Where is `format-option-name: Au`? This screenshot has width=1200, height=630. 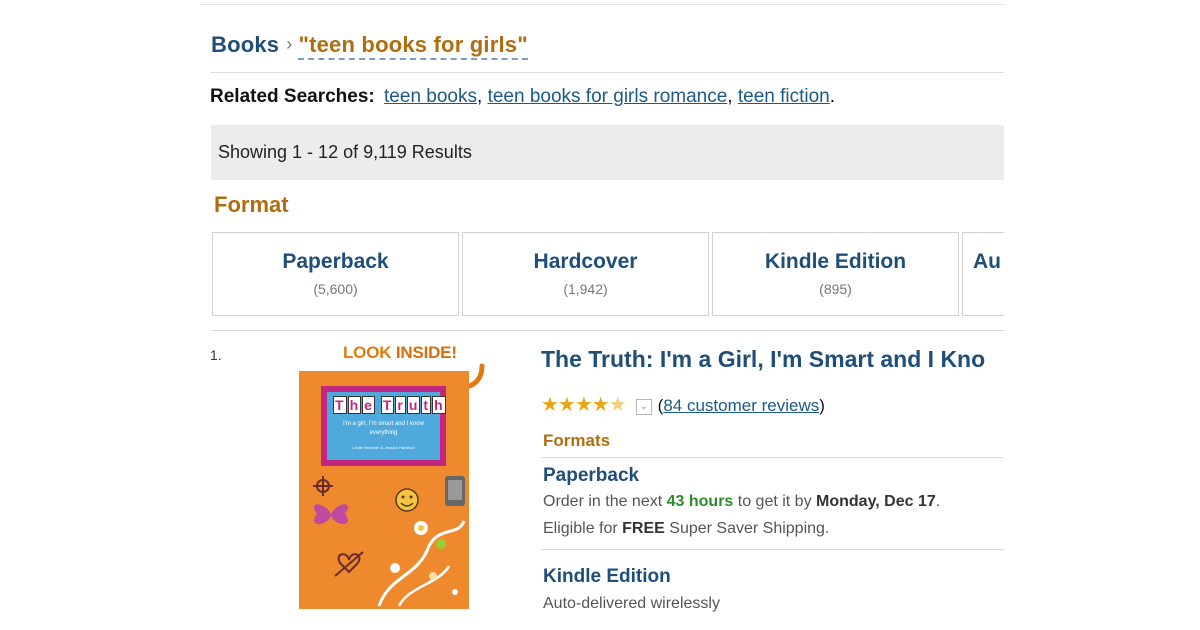 format-option-name: Au is located at coordinates (987, 261).